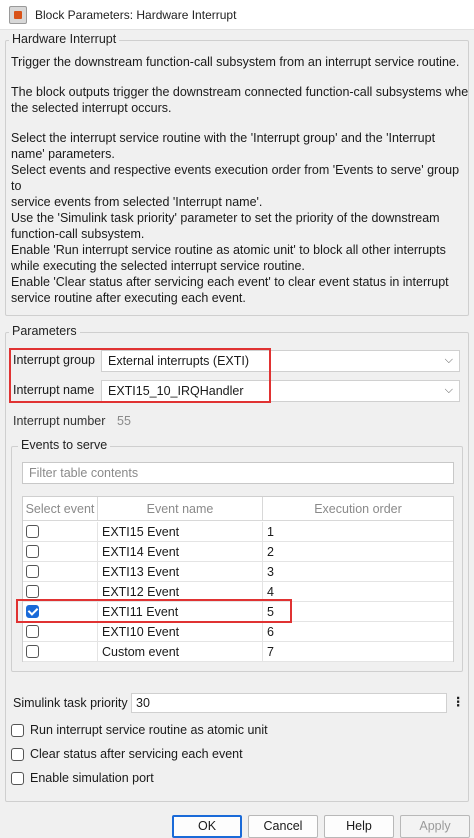 Image resolution: width=474 pixels, height=838 pixels. What do you see at coordinates (238, 473) in the screenshot?
I see `filter-table-input: Filter table contents` at bounding box center [238, 473].